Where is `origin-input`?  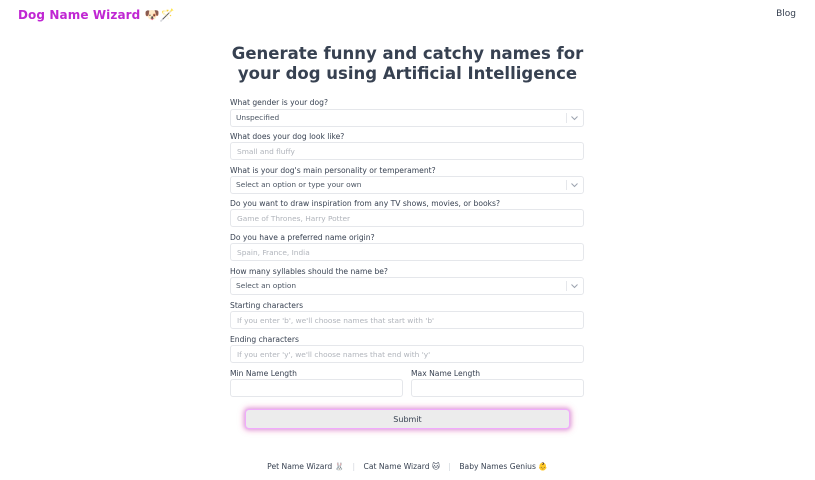 origin-input is located at coordinates (407, 252).